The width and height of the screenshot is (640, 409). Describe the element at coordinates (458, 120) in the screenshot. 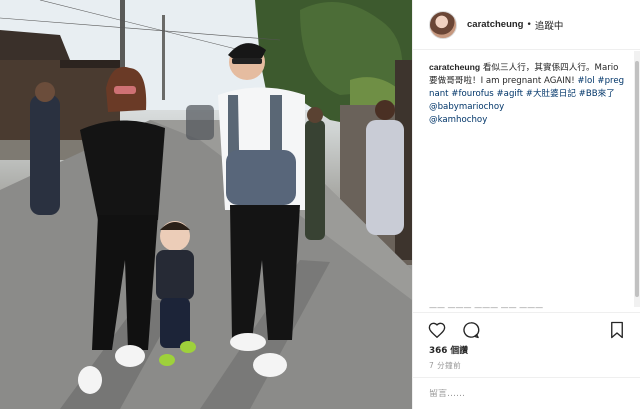

I see `caption-mention-kamhochoy: @kamhochoy` at that location.